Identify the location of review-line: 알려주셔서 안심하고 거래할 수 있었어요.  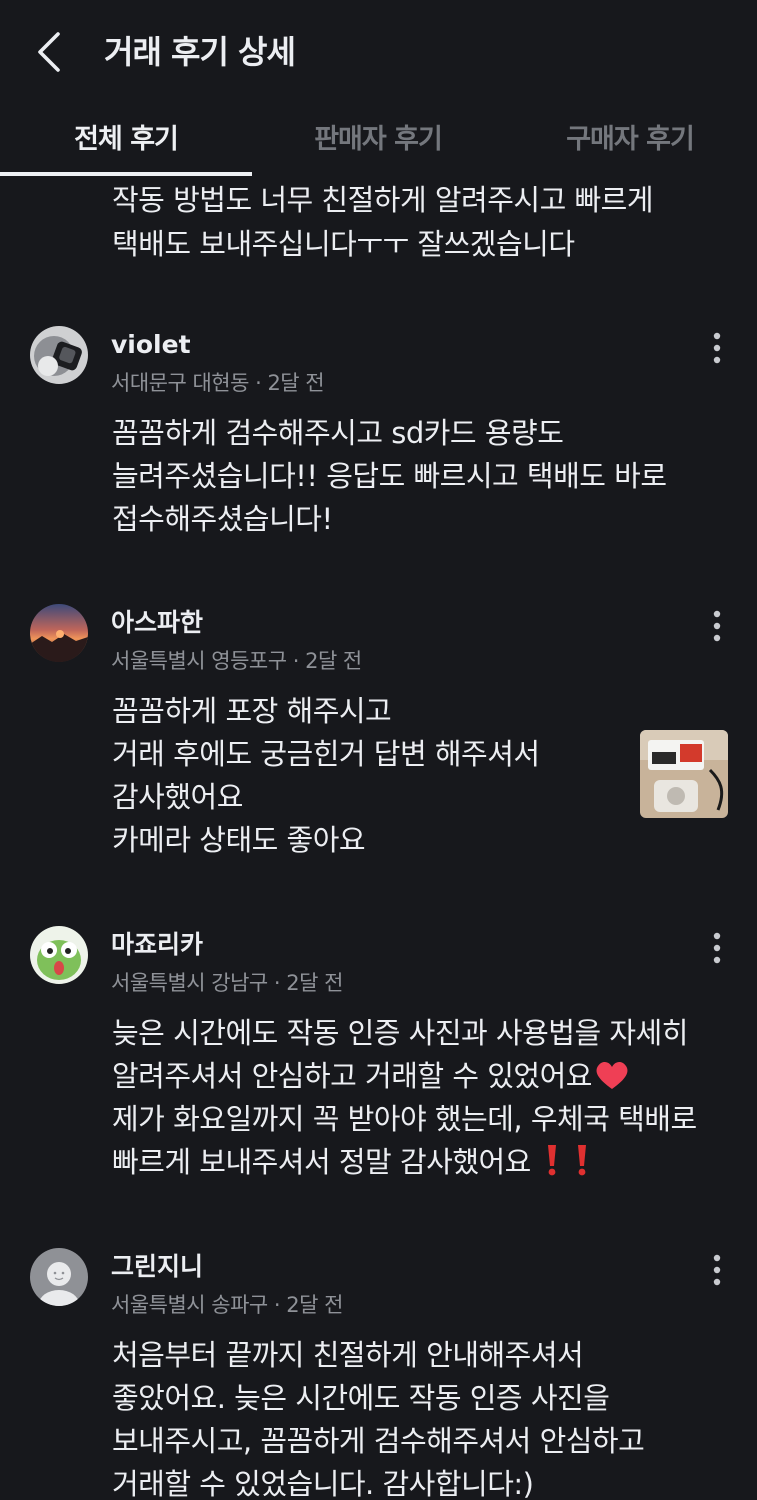
(352, 1076).